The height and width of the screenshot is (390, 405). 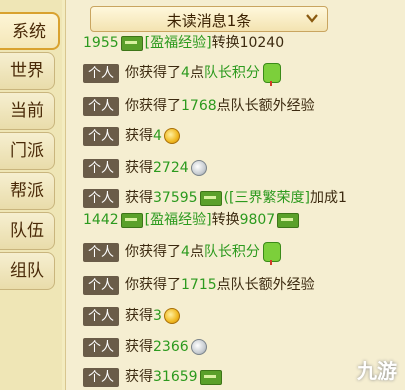 I want to click on chat-line: 个人 你获得了1768点队长额外经验, so click(x=199, y=106).